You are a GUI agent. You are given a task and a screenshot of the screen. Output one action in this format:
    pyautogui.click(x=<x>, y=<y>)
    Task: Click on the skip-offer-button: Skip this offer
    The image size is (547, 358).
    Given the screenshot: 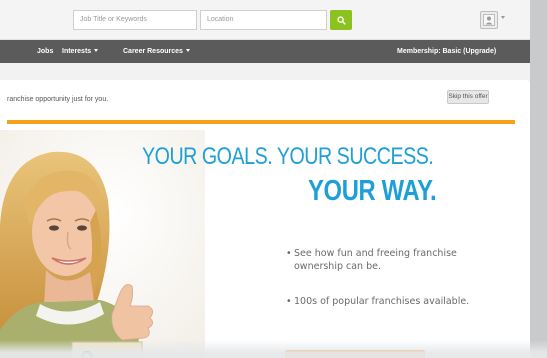 What is the action you would take?
    pyautogui.click(x=468, y=97)
    